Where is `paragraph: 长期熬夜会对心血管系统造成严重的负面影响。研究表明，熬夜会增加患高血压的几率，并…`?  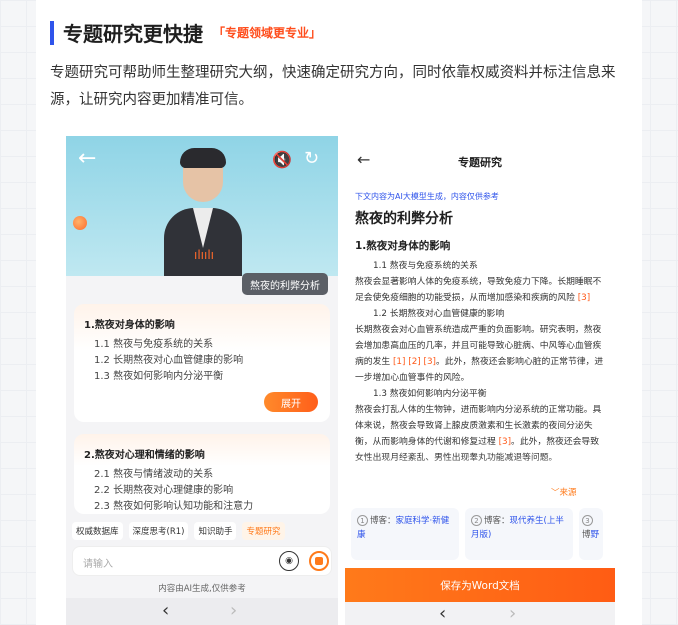 paragraph: 长期熬夜会对心血管系统造成严重的负面影响。研究表明，熬夜会增加患高血压的几率，并… is located at coordinates (479, 354).